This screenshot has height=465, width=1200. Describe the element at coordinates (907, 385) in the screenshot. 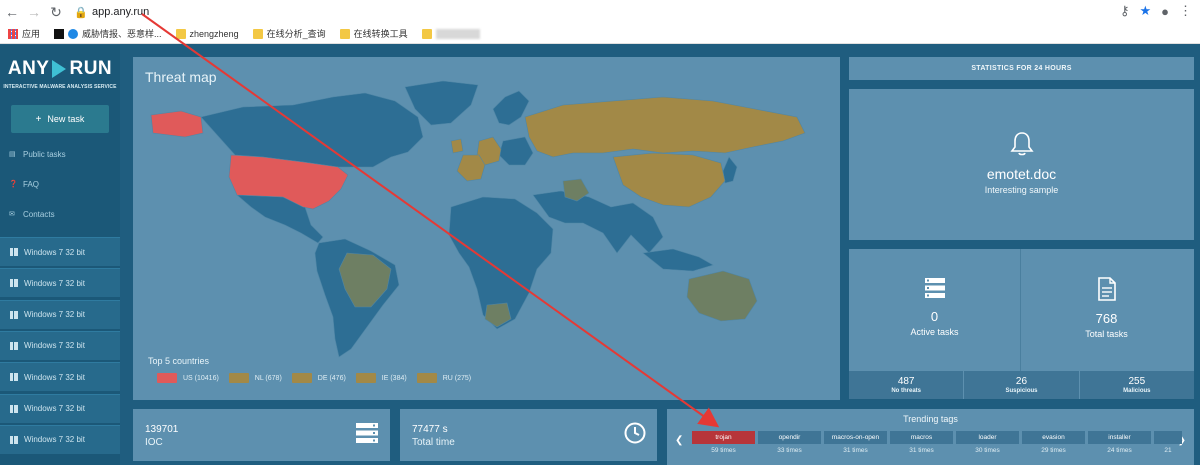

I see `no-threats-cell: 487 No threats` at that location.